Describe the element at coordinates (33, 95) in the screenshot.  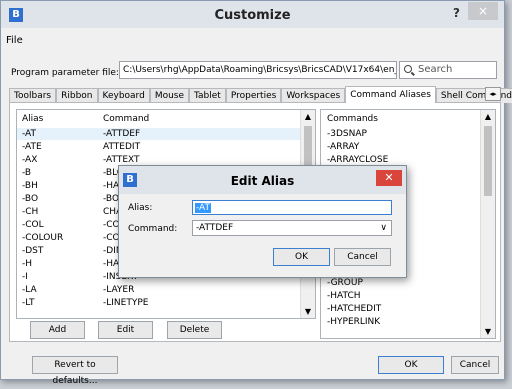
I see `tab-toolbars: Toolbars` at that location.